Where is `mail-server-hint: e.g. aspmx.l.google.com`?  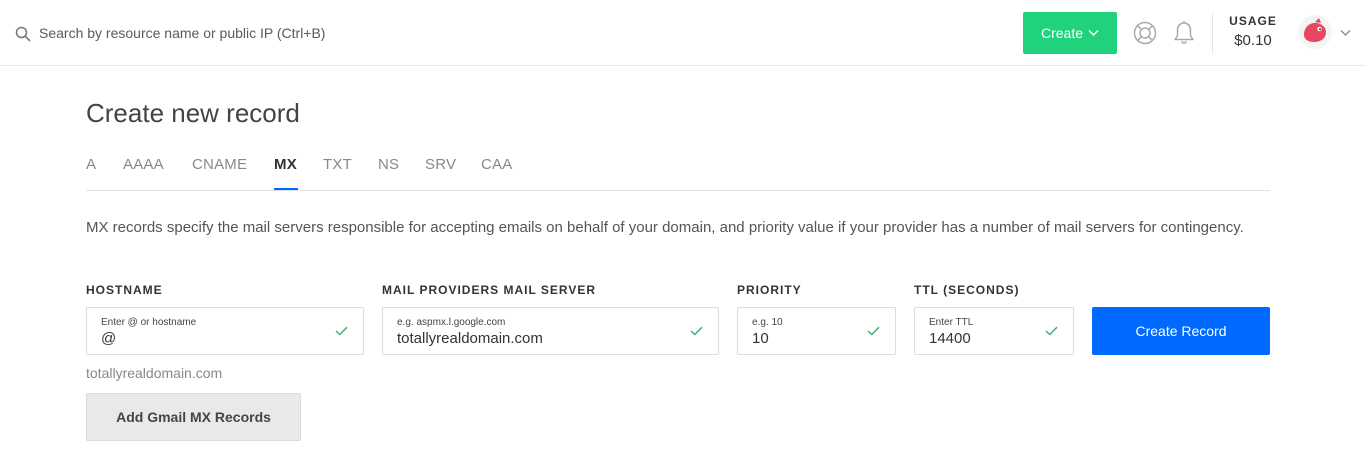
mail-server-hint: e.g. aspmx.l.google.com is located at coordinates (451, 322).